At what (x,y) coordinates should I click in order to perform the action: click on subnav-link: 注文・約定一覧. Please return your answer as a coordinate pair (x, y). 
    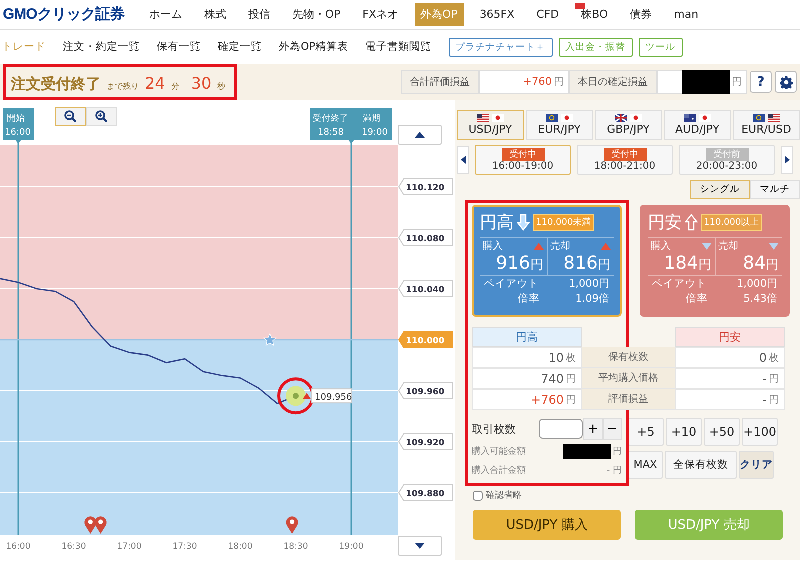
    Looking at the image, I should click on (101, 47).